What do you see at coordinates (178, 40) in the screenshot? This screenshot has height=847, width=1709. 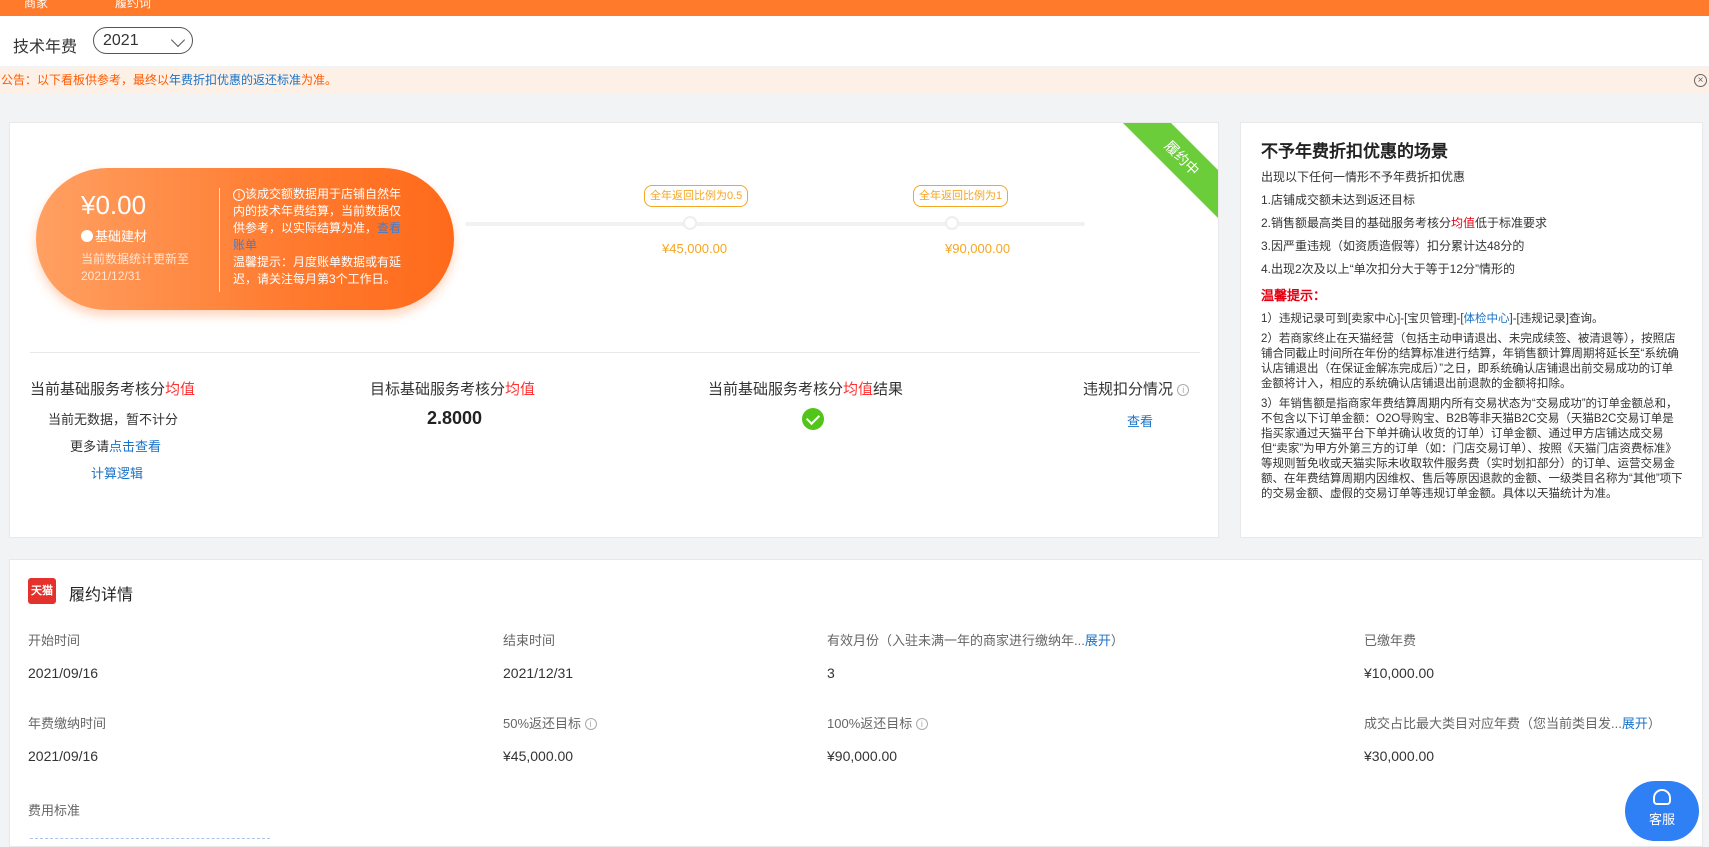 I see `chevron-down-icon` at bounding box center [178, 40].